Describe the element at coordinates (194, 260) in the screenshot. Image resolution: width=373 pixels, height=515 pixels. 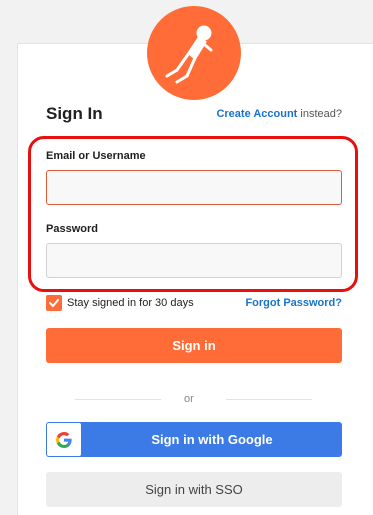
I see `password-field` at that location.